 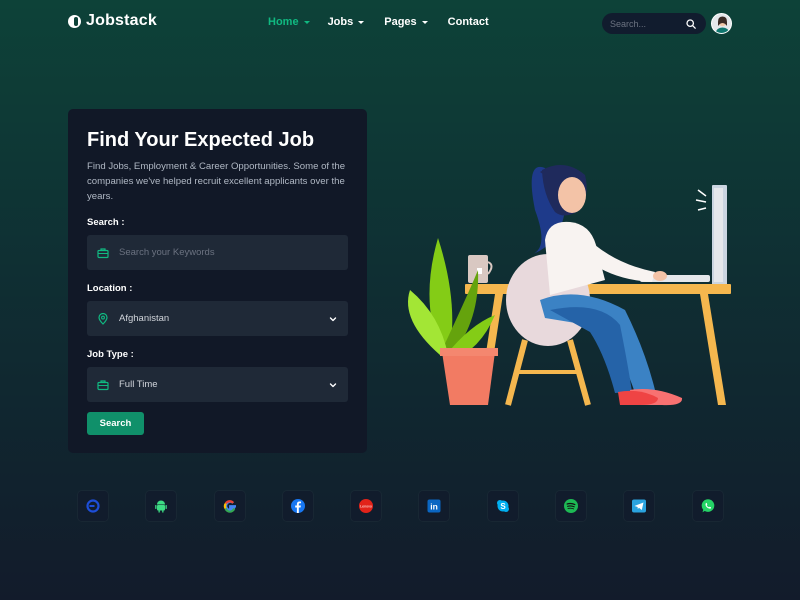 I want to click on facebook-icon, so click(x=297, y=506).